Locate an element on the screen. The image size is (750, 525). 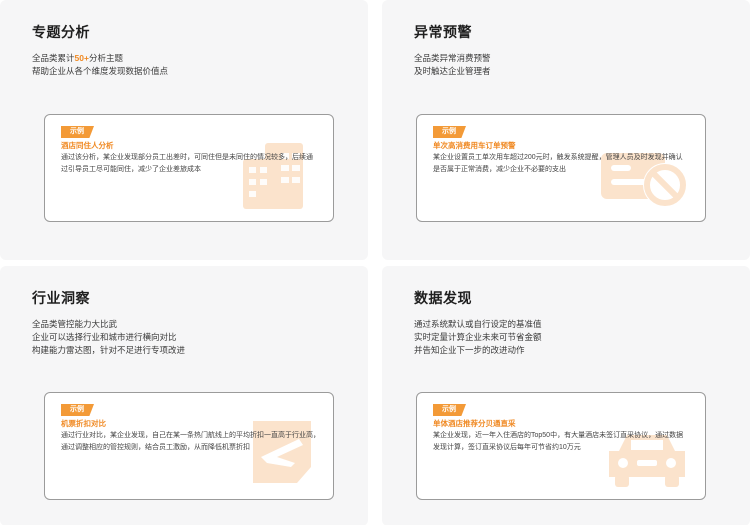
card-title: 行业洞察 is located at coordinates (61, 298).